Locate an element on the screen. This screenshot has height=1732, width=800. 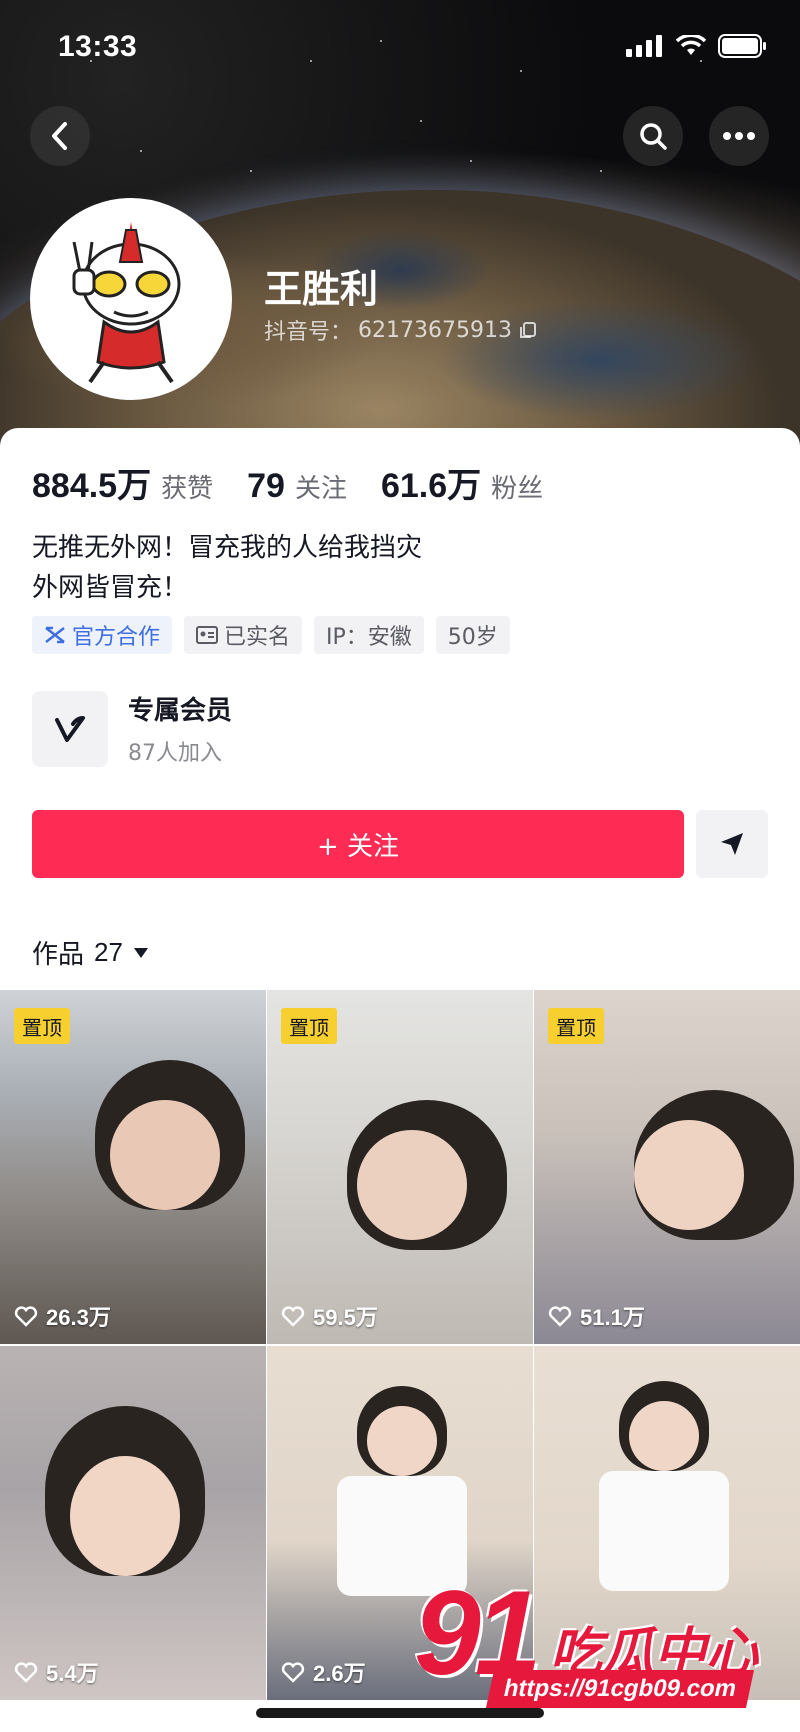
share-button is located at coordinates (732, 844).